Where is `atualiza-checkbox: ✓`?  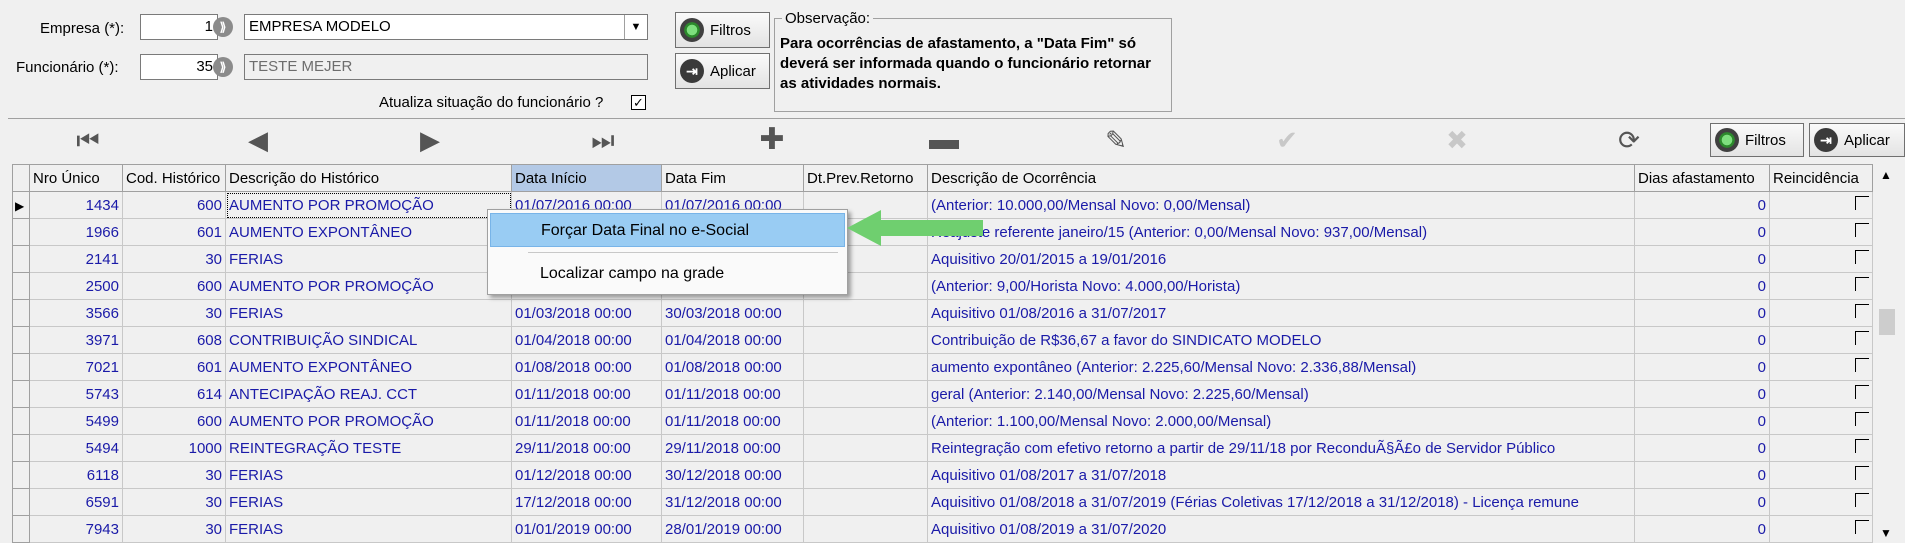 atualiza-checkbox: ✓ is located at coordinates (638, 102).